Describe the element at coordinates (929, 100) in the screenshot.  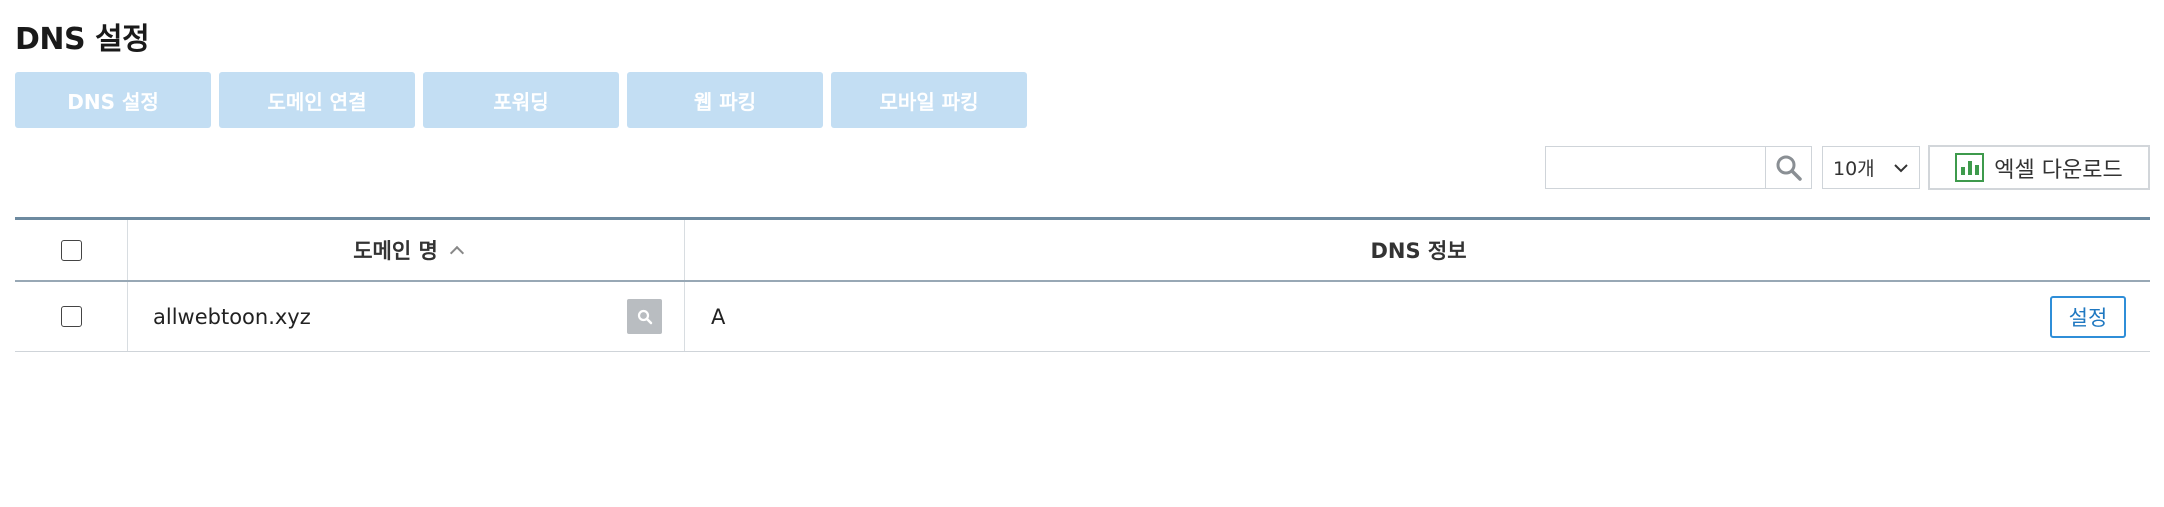
I see `tab-mobile-parking: 모바일 파킹` at that location.